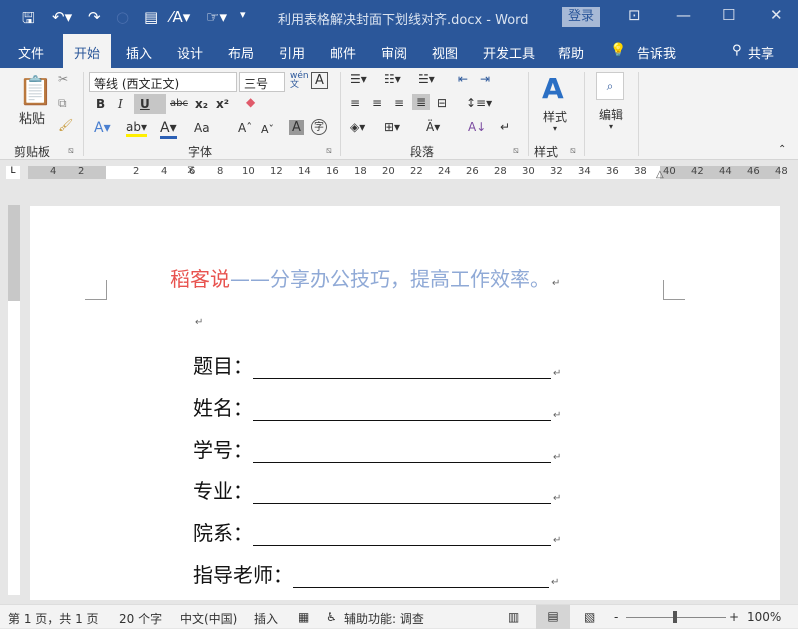 Image resolution: width=798 pixels, height=629 pixels. Describe the element at coordinates (509, 52) in the screenshot. I see `tab-developer: 开发工具` at that location.